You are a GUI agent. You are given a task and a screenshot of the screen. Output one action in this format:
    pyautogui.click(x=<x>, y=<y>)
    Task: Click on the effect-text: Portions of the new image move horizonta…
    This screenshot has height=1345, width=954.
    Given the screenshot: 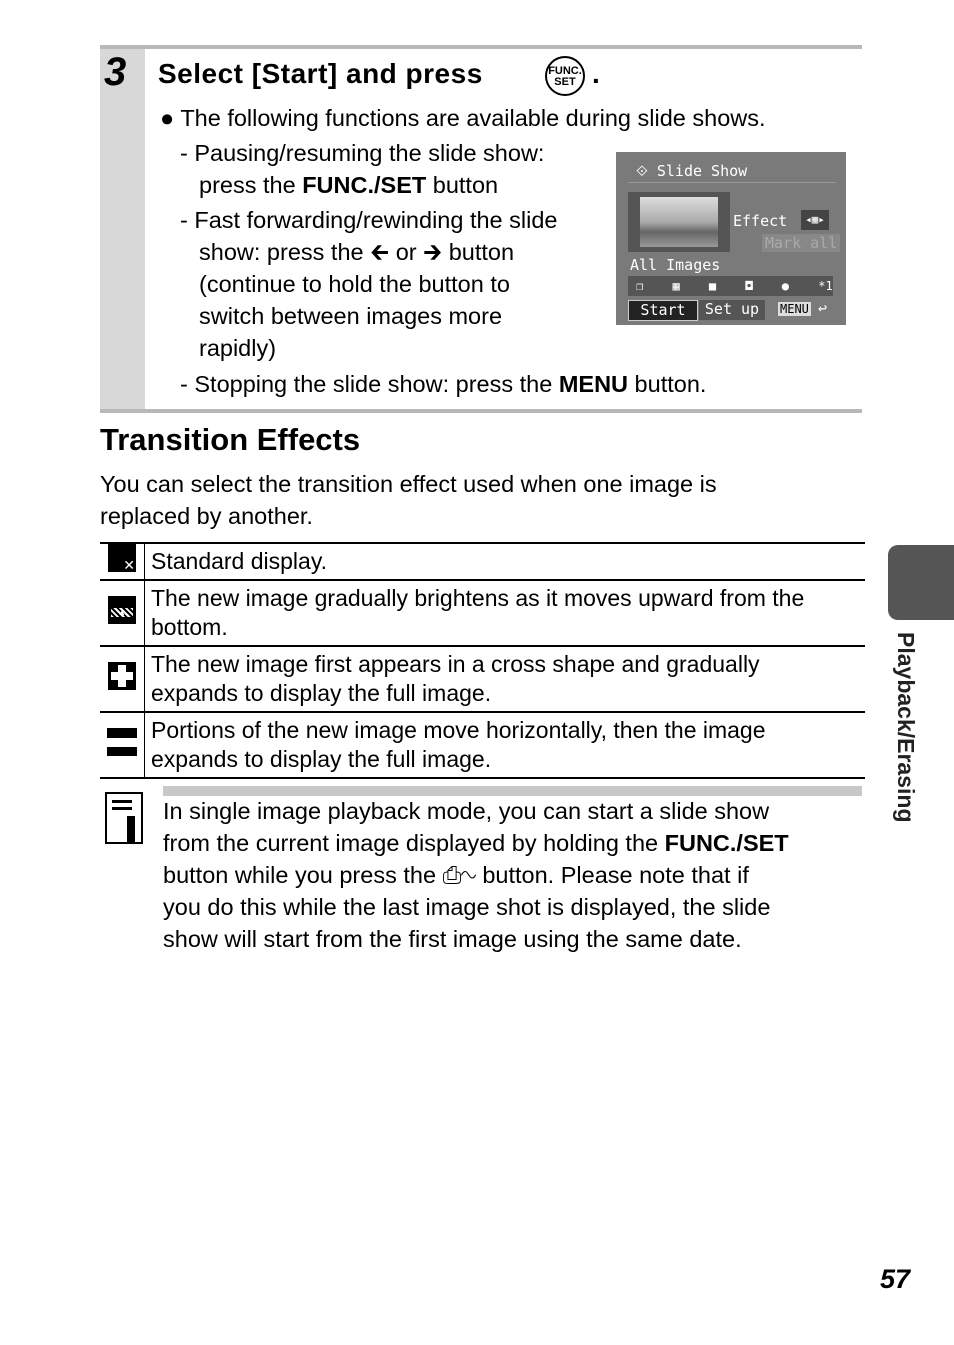 What is the action you would take?
    pyautogui.click(x=504, y=745)
    